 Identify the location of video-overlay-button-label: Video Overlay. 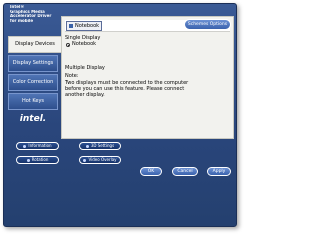
(102, 159).